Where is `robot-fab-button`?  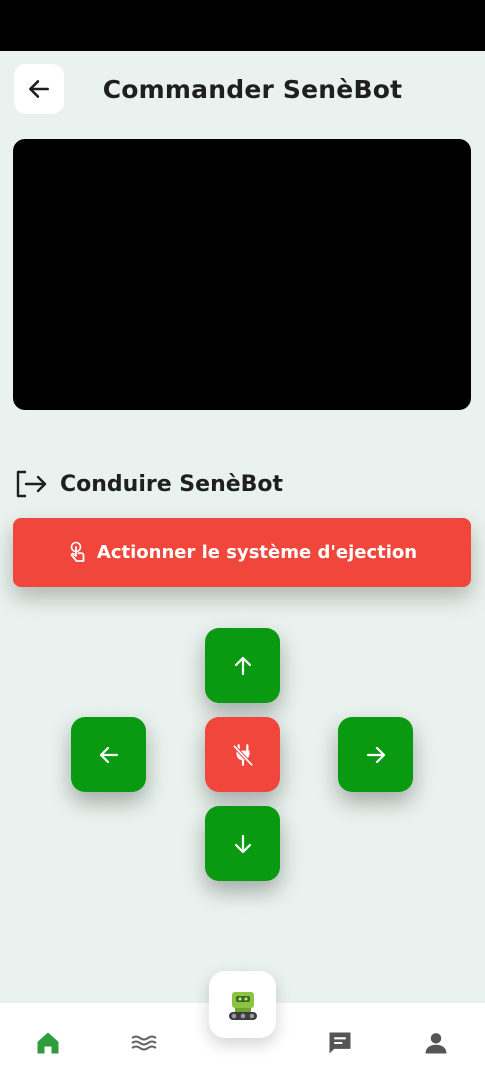 robot-fab-button is located at coordinates (242, 1004).